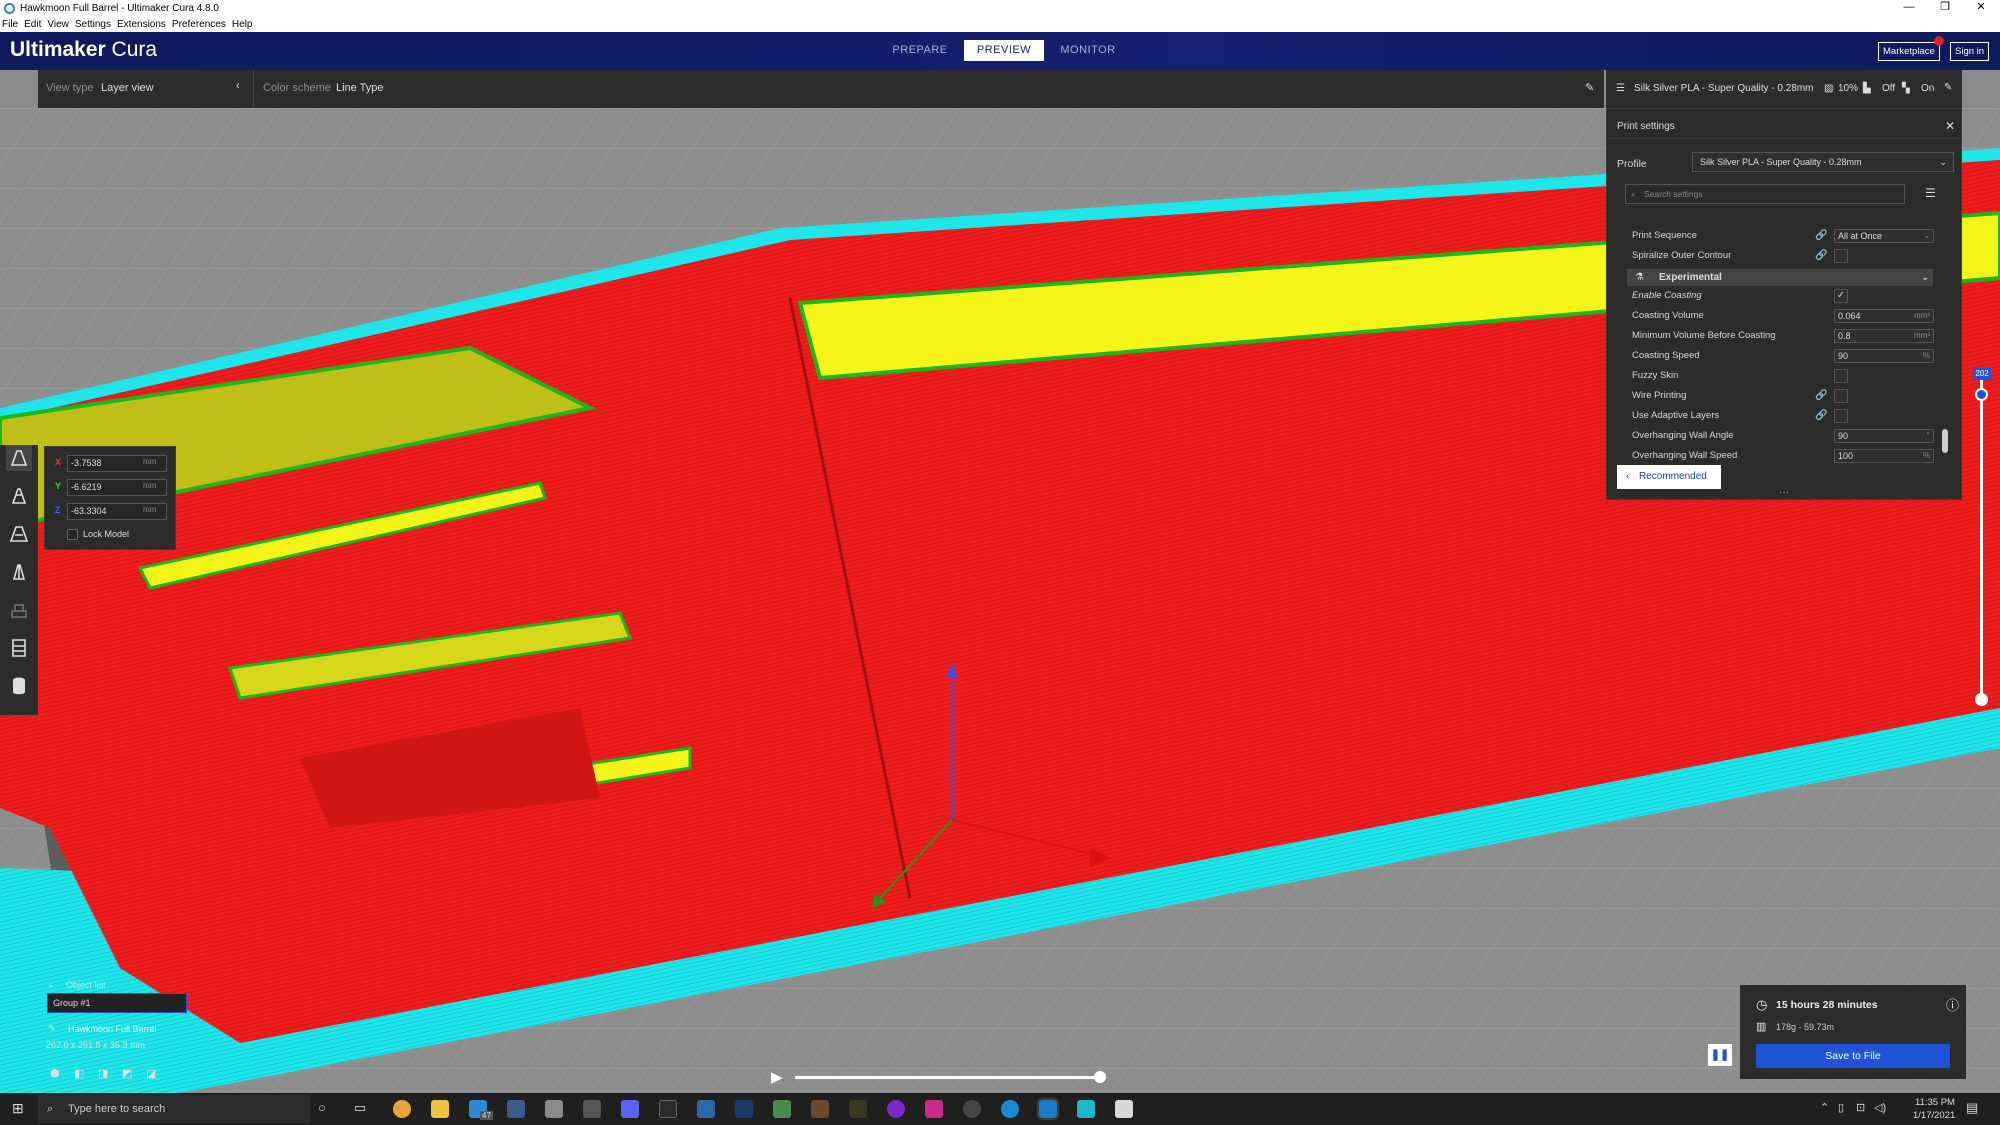 The height and width of the screenshot is (1125, 2000). Describe the element at coordinates (440, 1109) in the screenshot. I see `file-explorer-icon` at that location.